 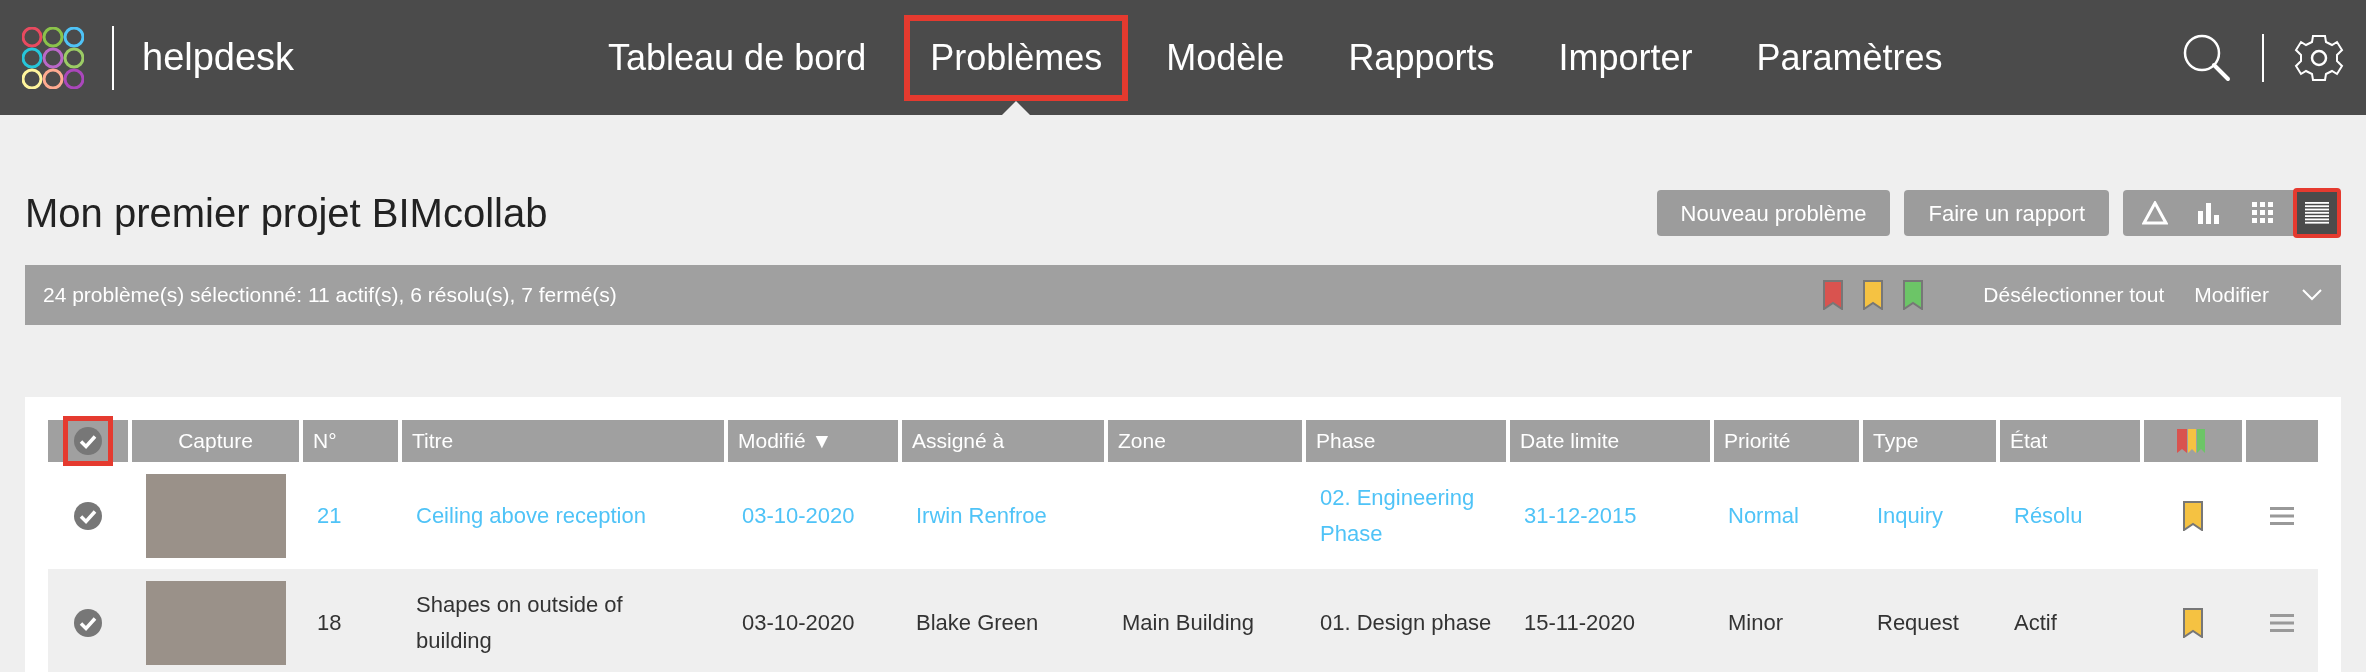 What do you see at coordinates (1421, 57) in the screenshot?
I see `nav-tab: Rapports` at bounding box center [1421, 57].